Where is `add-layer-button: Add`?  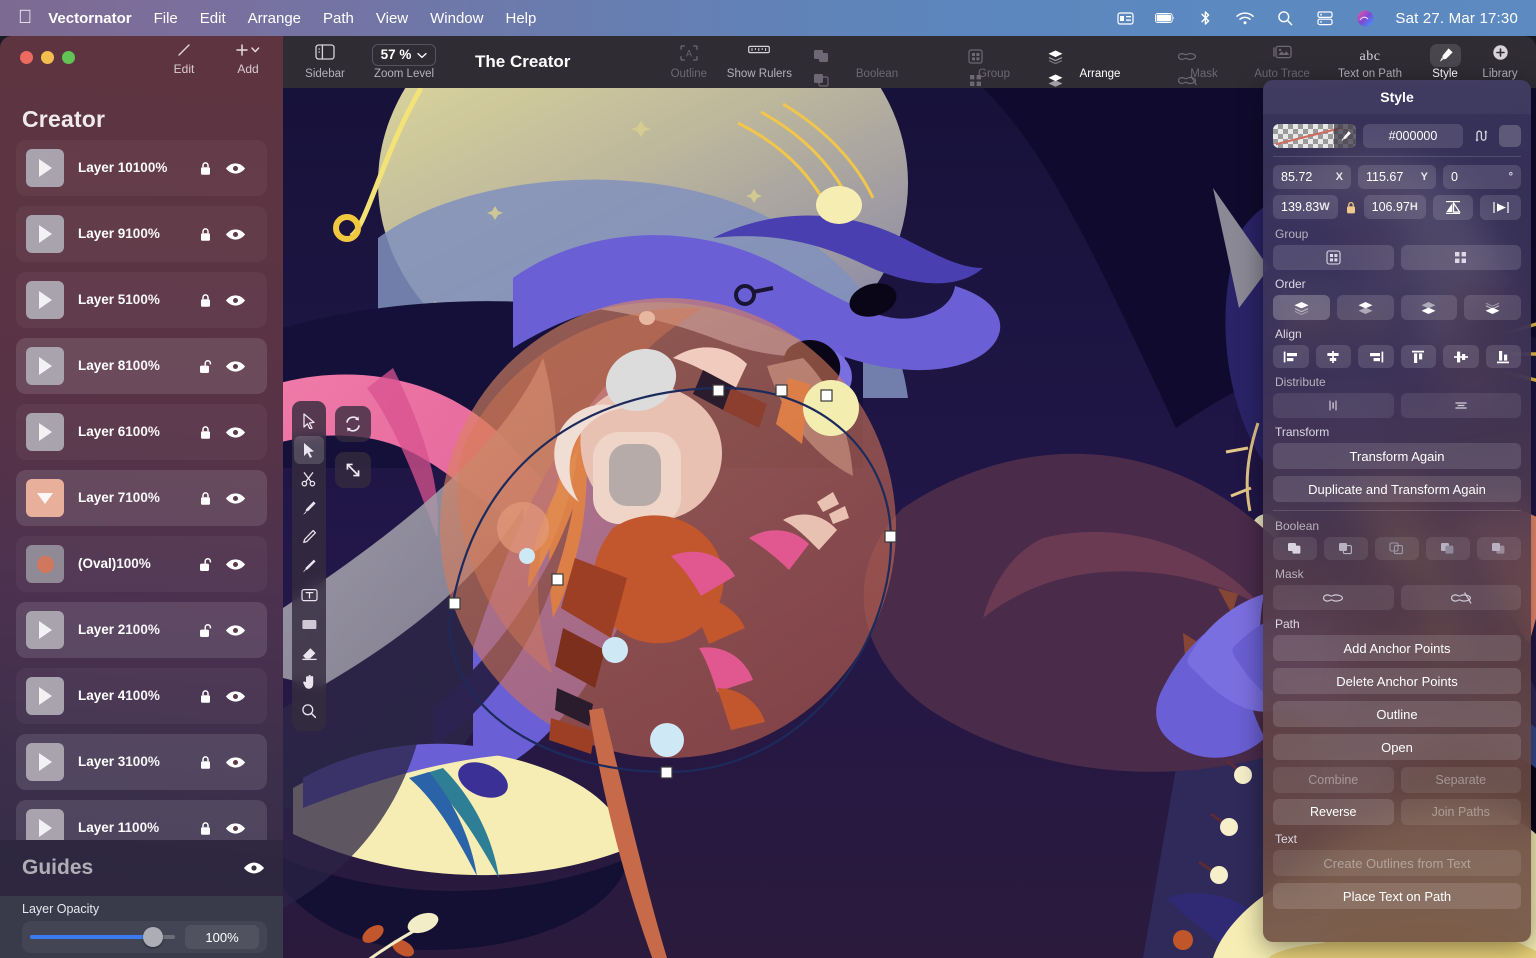 add-layer-button: Add is located at coordinates (248, 59).